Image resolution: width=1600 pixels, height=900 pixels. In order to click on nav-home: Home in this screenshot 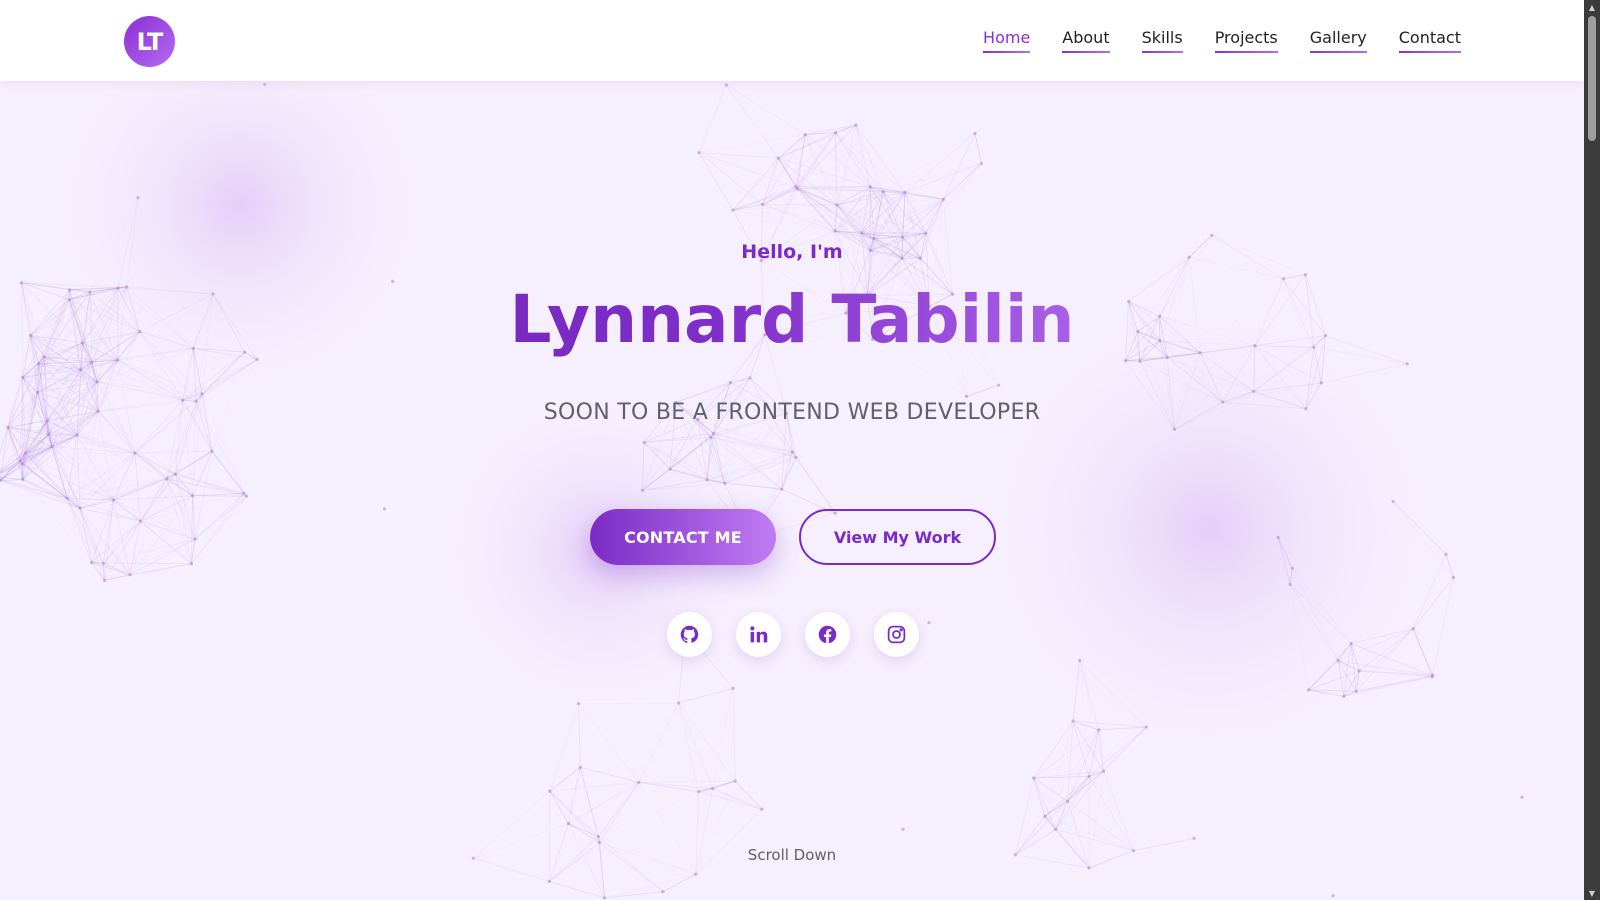, I will do `click(1007, 40)`.